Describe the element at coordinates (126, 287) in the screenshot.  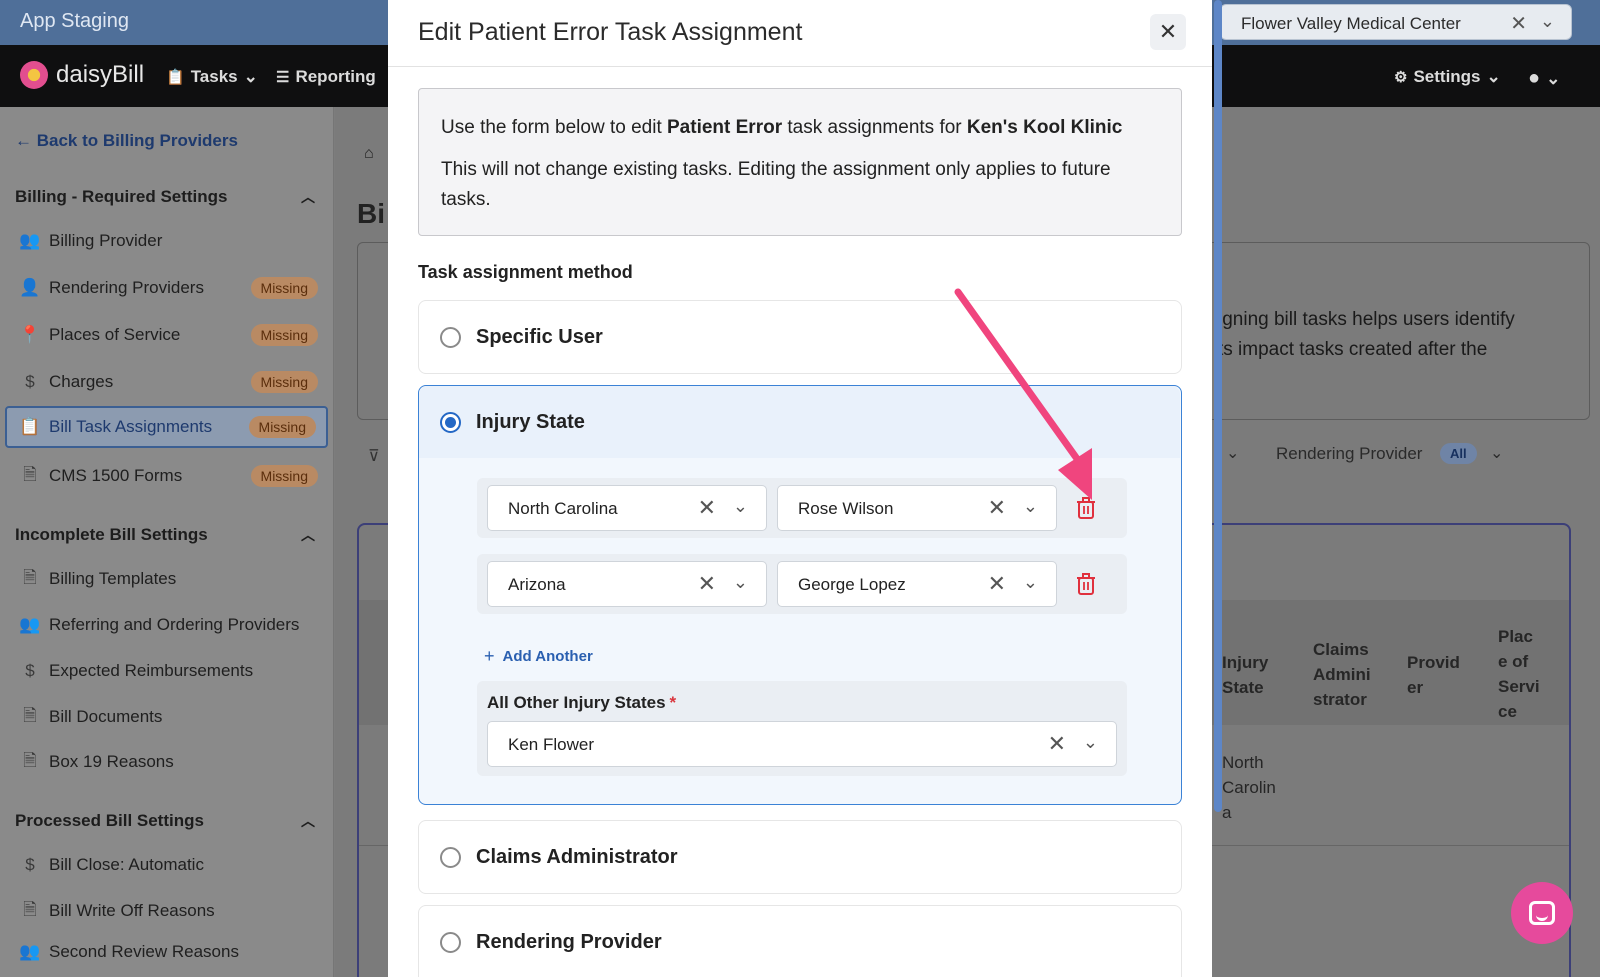
I see `sidebar-item-label: Rendering Providers` at that location.